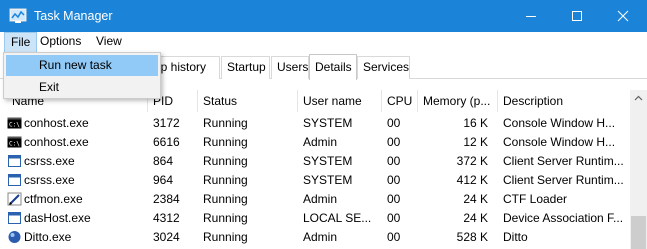  What do you see at coordinates (48, 237) in the screenshot?
I see `process-name: Ditto.exe` at bounding box center [48, 237].